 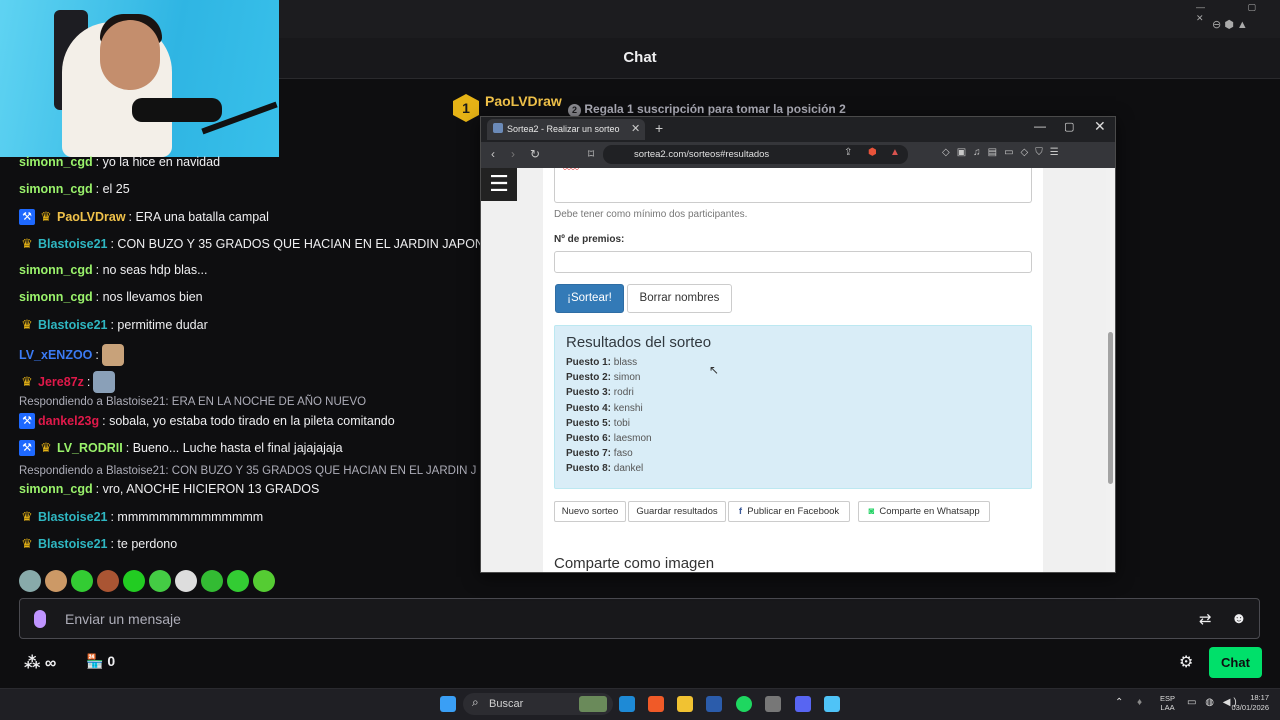 What do you see at coordinates (1167, 703) in the screenshot?
I see `tray-language: ESP LAA` at bounding box center [1167, 703].